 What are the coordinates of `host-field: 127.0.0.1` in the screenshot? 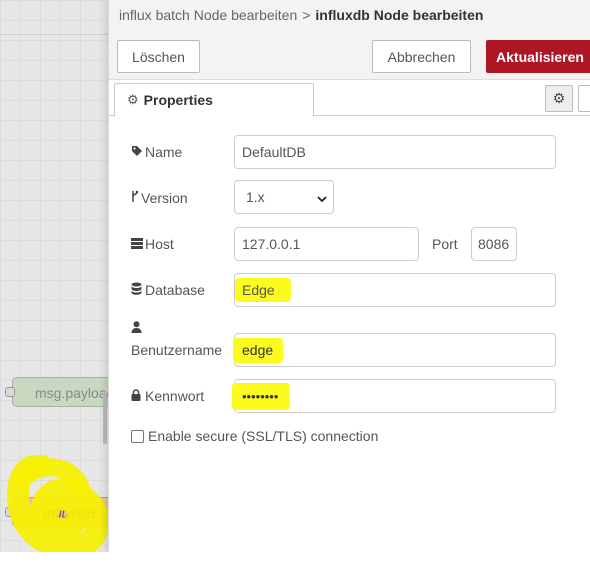 It's located at (326, 244).